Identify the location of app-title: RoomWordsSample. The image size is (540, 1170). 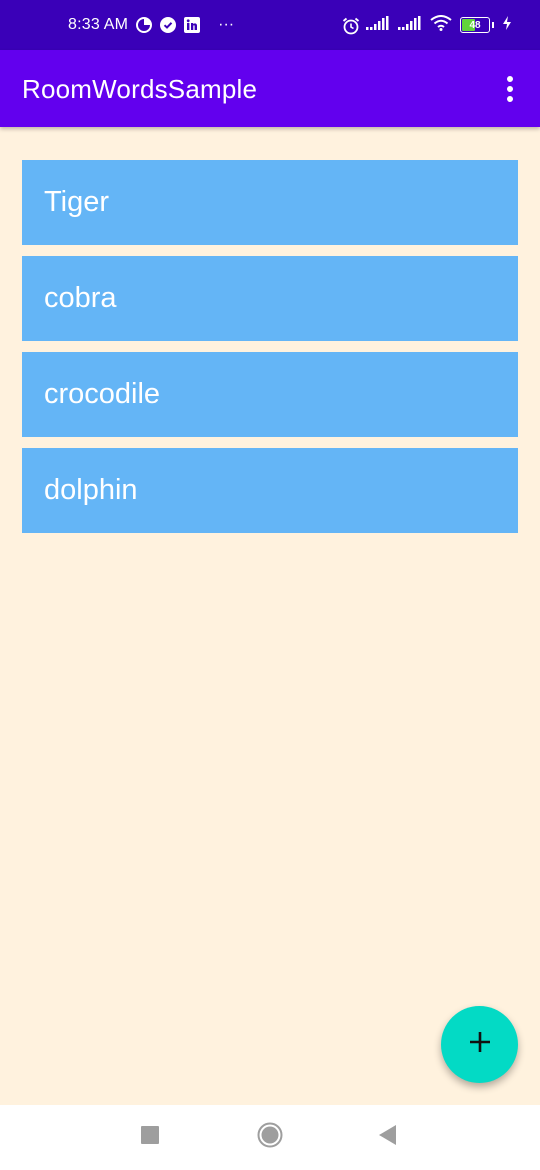
(140, 89).